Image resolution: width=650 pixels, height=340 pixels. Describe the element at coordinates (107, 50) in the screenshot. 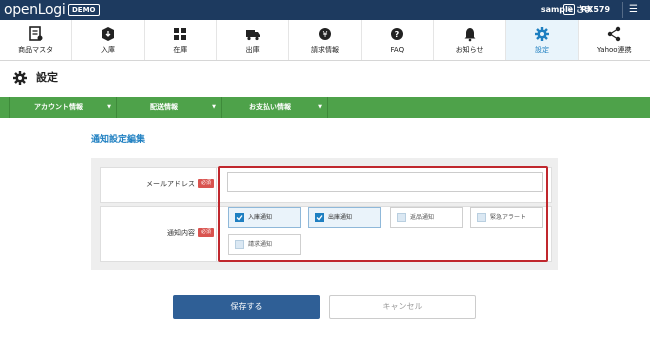

I see `nav-label: 入庫` at that location.